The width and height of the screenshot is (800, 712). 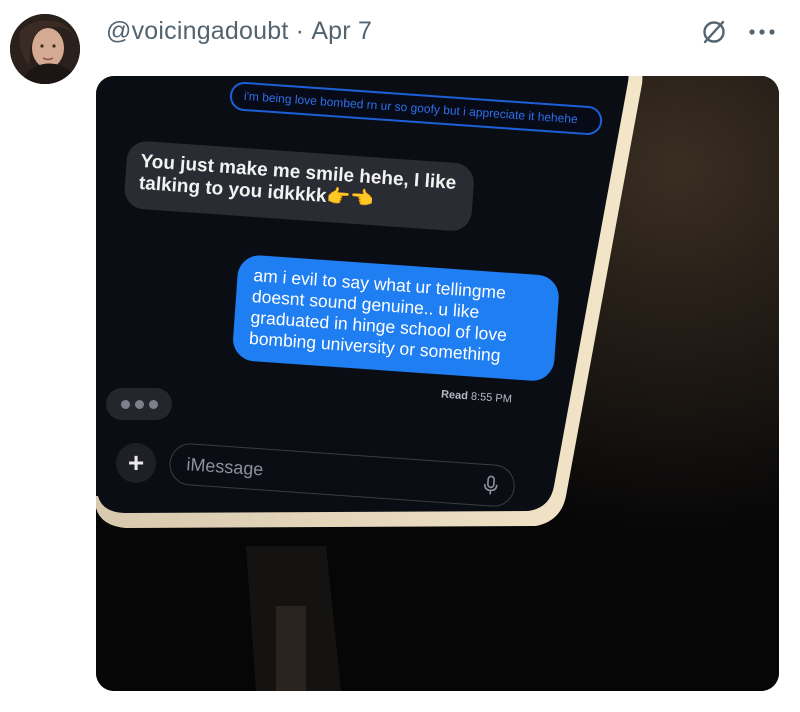 What do you see at coordinates (491, 485) in the screenshot?
I see `microphone-icon` at bounding box center [491, 485].